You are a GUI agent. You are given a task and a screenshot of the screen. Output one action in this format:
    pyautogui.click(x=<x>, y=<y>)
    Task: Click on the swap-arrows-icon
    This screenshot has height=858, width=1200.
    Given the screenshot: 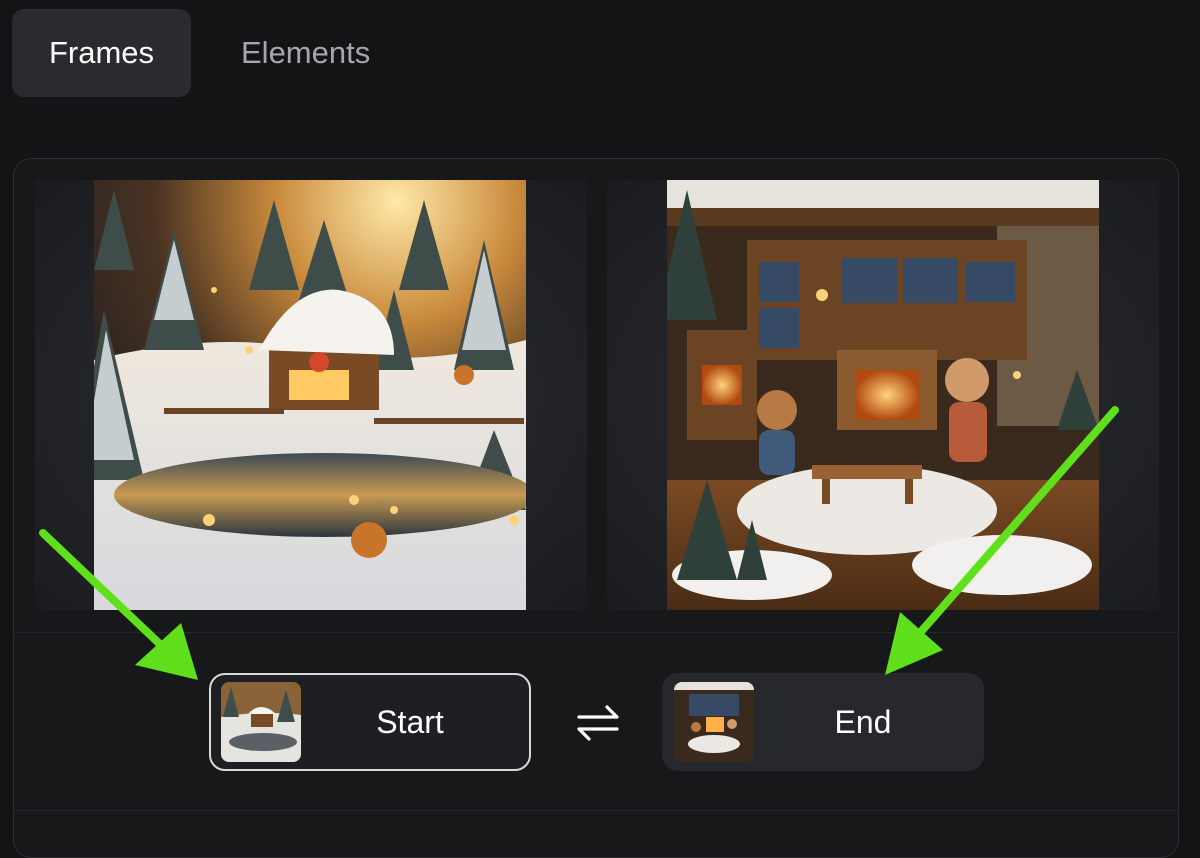 What is the action you would take?
    pyautogui.click(x=598, y=723)
    